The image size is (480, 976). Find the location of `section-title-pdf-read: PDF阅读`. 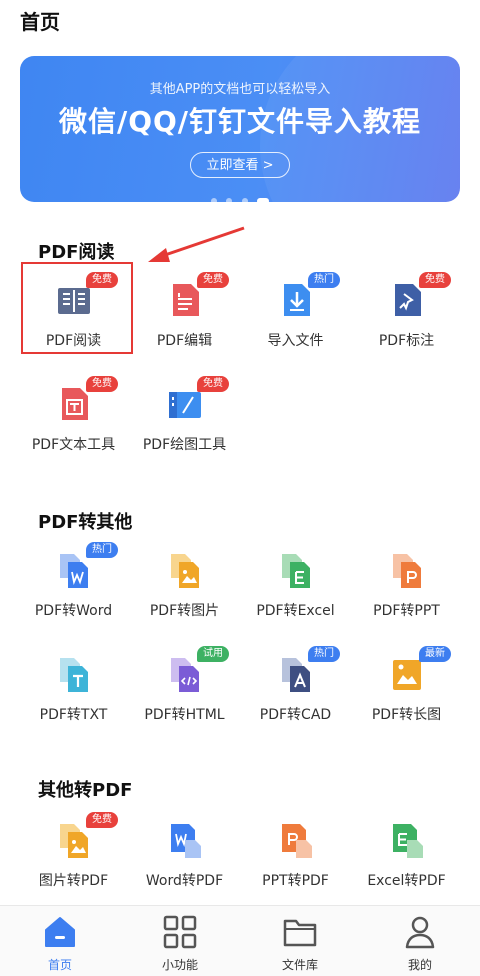

section-title-pdf-read: PDF阅读 is located at coordinates (76, 252).